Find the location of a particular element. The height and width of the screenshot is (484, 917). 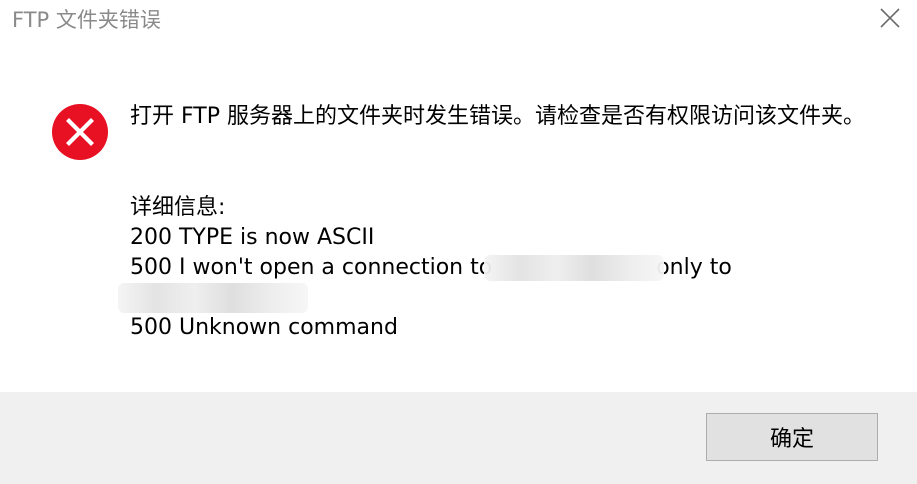

details-line-connection-prefix: 500 I won't open a connection to is located at coordinates (311, 267).